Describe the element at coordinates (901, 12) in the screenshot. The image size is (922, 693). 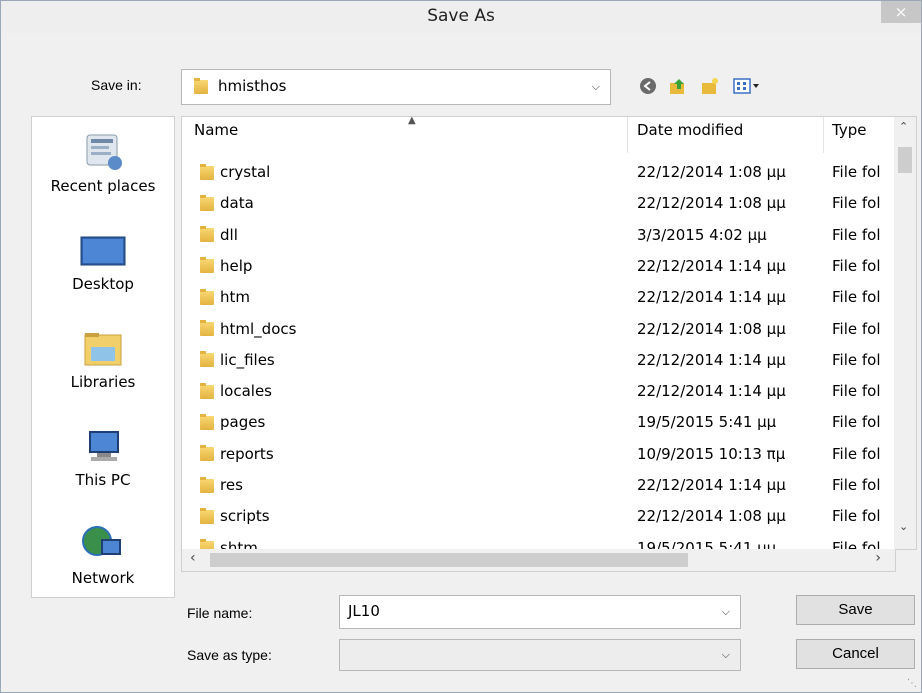
I see `close-button: ×` at that location.